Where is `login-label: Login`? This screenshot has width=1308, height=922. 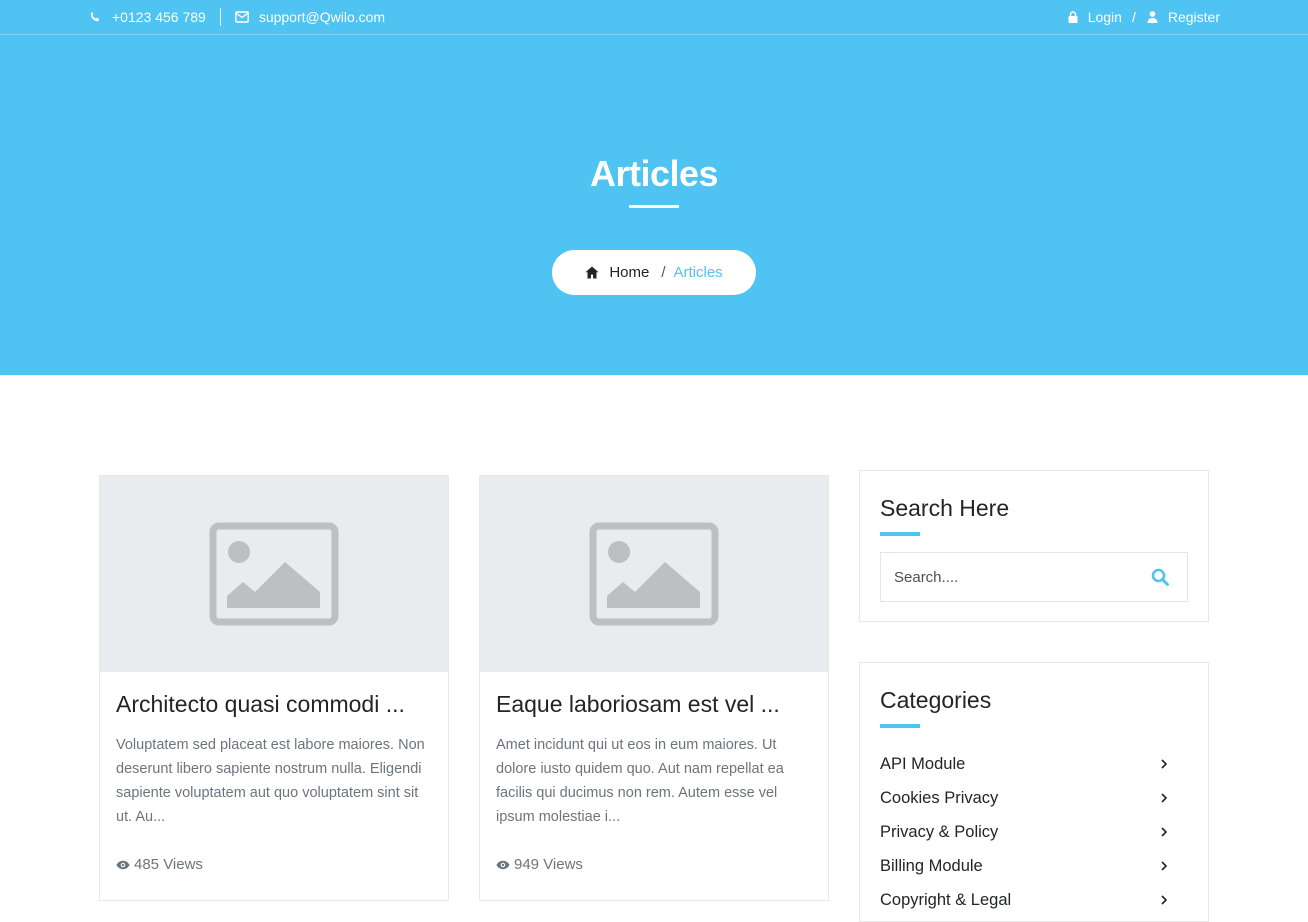
login-label: Login is located at coordinates (1104, 17).